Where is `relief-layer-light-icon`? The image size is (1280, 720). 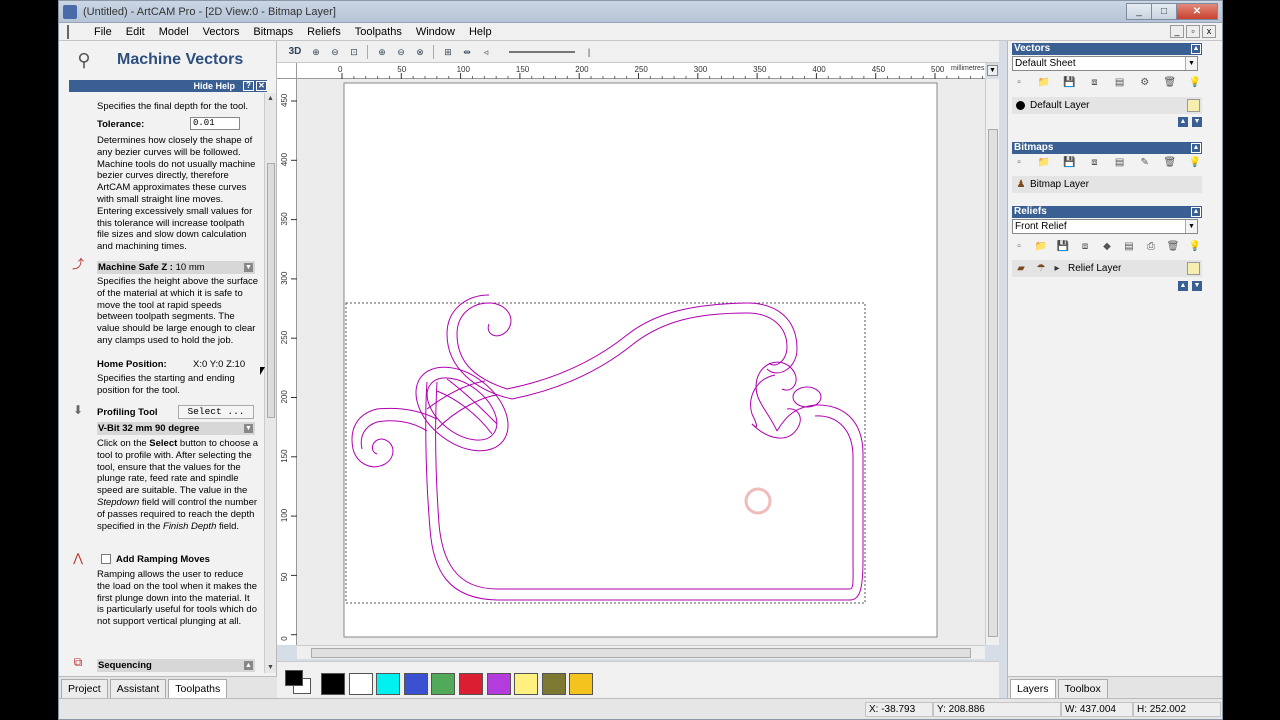 relief-layer-light-icon is located at coordinates (1193, 268).